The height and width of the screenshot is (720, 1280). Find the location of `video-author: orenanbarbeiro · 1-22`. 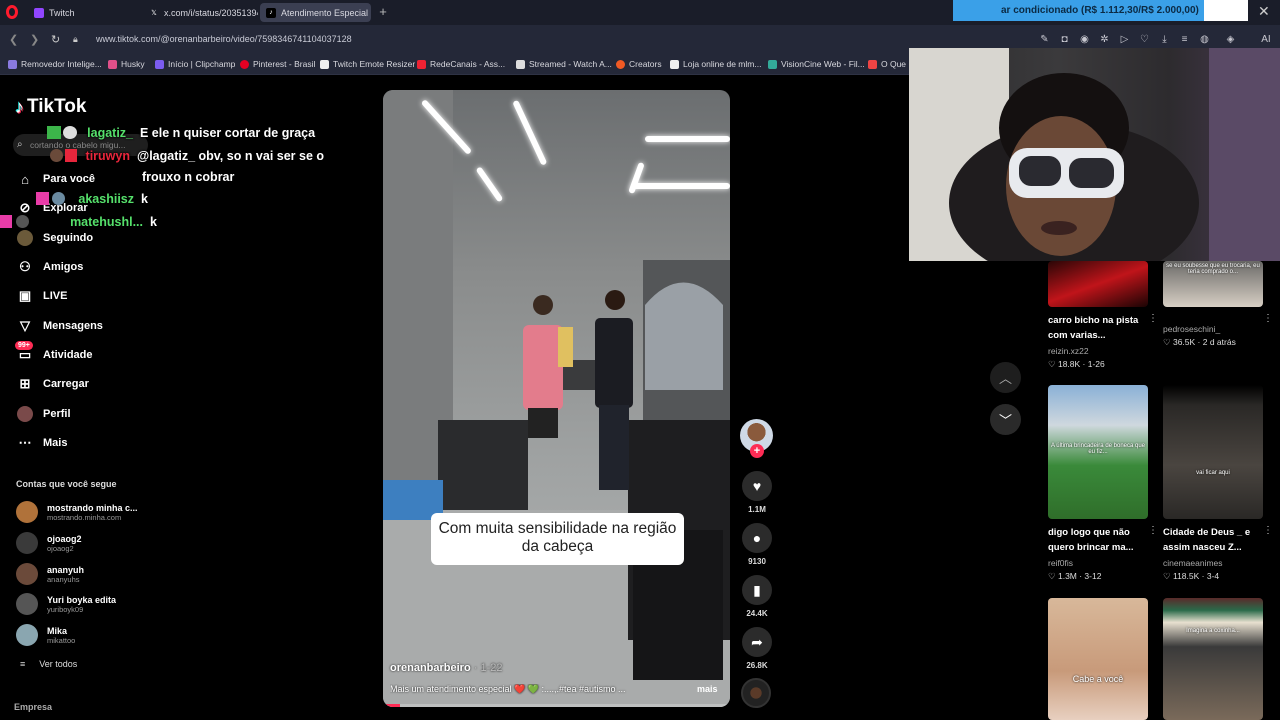

video-author: orenanbarbeiro · 1-22 is located at coordinates (446, 668).